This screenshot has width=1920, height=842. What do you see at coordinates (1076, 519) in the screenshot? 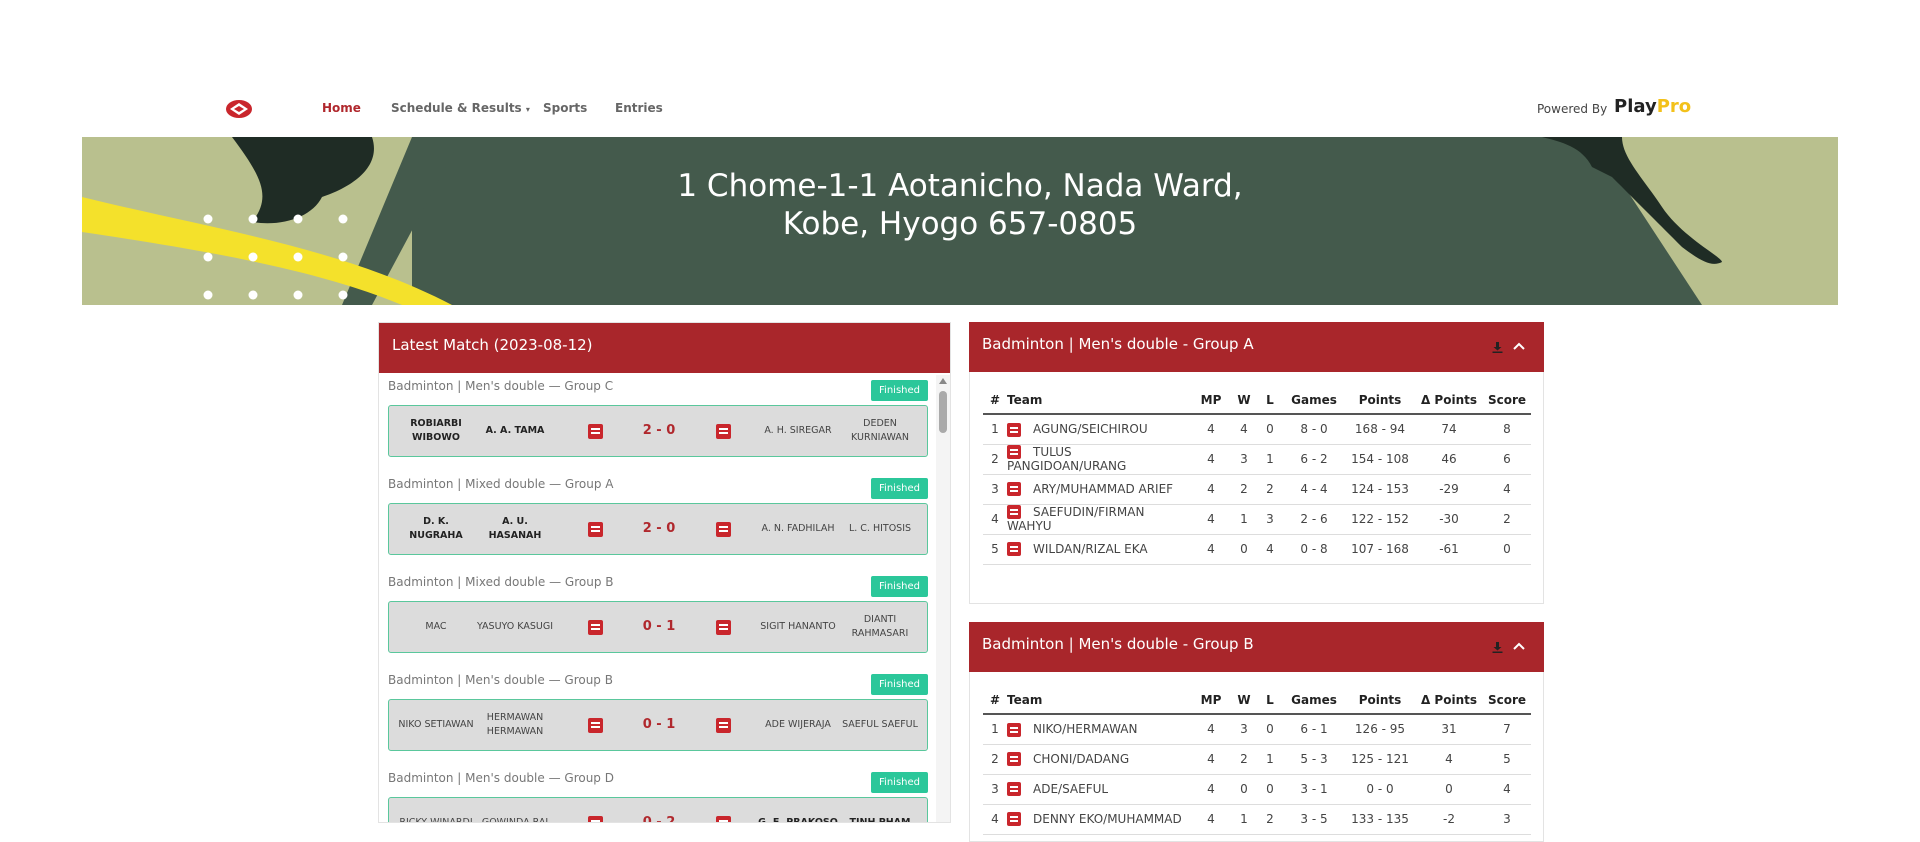
I see `team-name: SAEFUDIN/FIRMAN WAHYU` at bounding box center [1076, 519].